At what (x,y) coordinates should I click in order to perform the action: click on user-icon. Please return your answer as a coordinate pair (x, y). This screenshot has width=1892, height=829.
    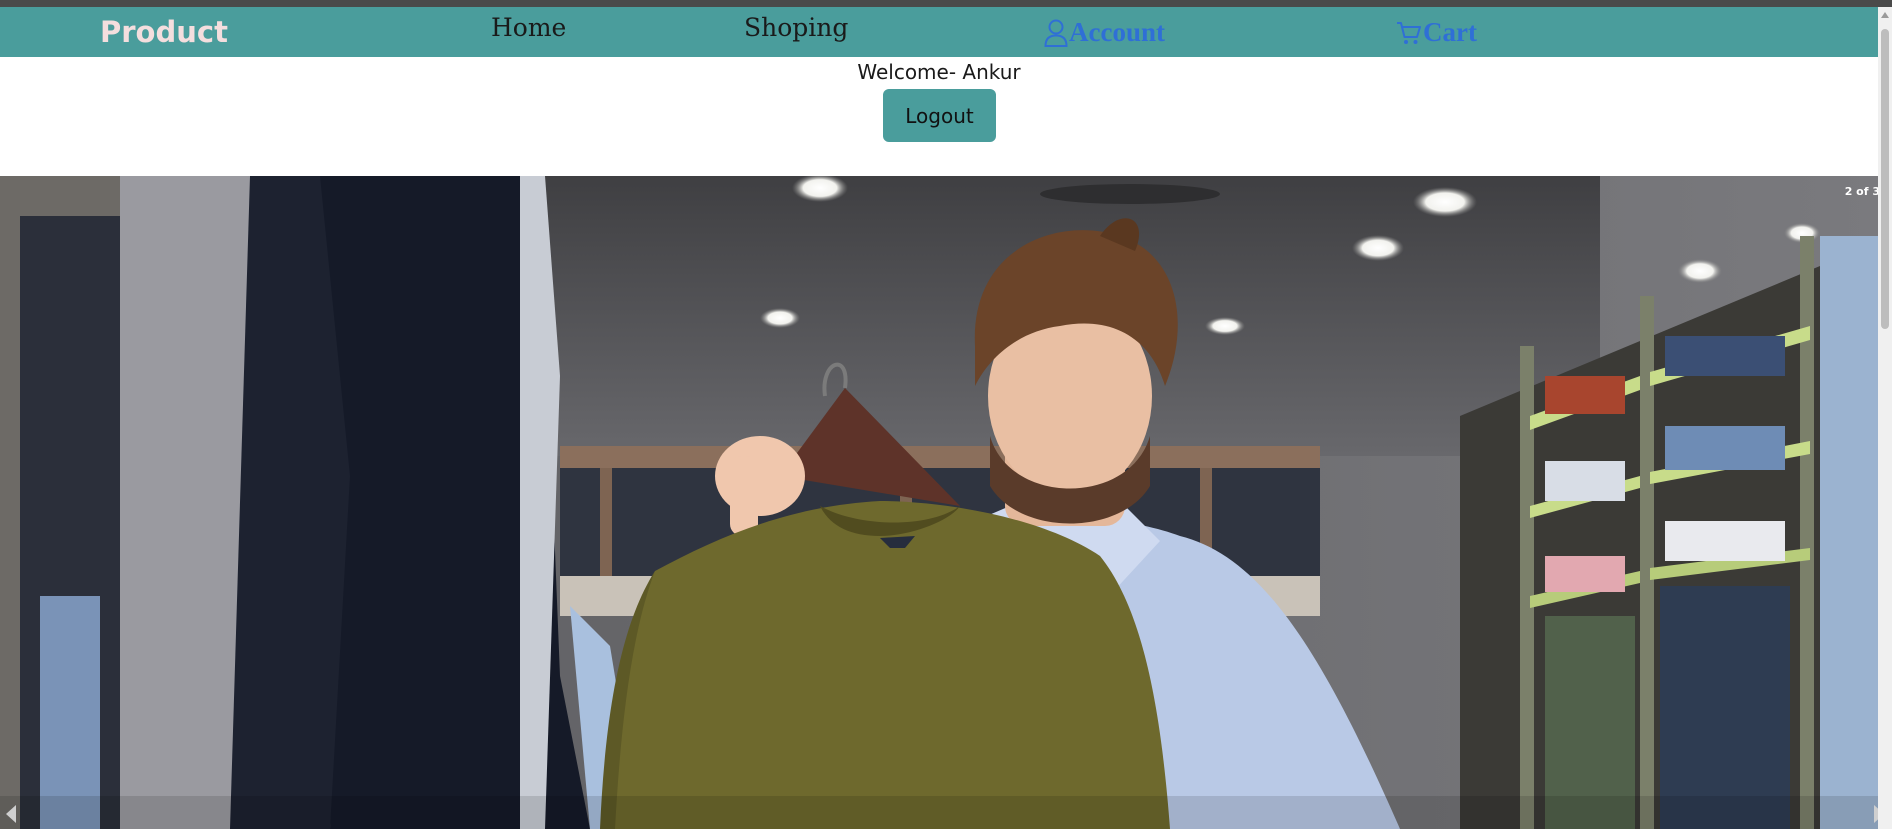
    Looking at the image, I should click on (1056, 33).